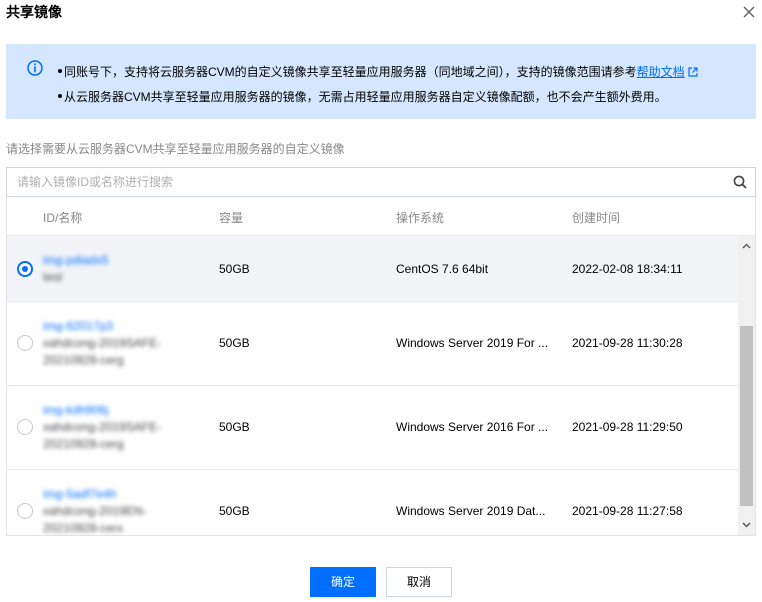  I want to click on confirm-button: 确定, so click(343, 582).